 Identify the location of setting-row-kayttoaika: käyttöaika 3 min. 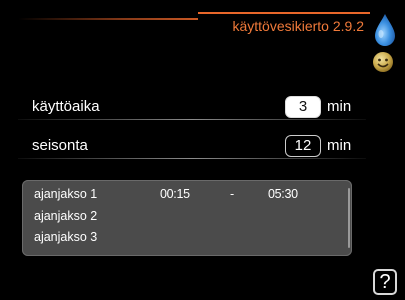
(192, 107).